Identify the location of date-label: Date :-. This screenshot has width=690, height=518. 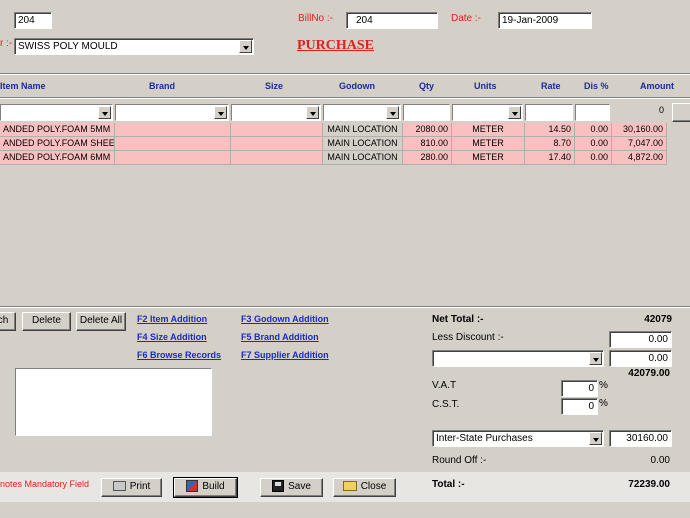
(466, 18).